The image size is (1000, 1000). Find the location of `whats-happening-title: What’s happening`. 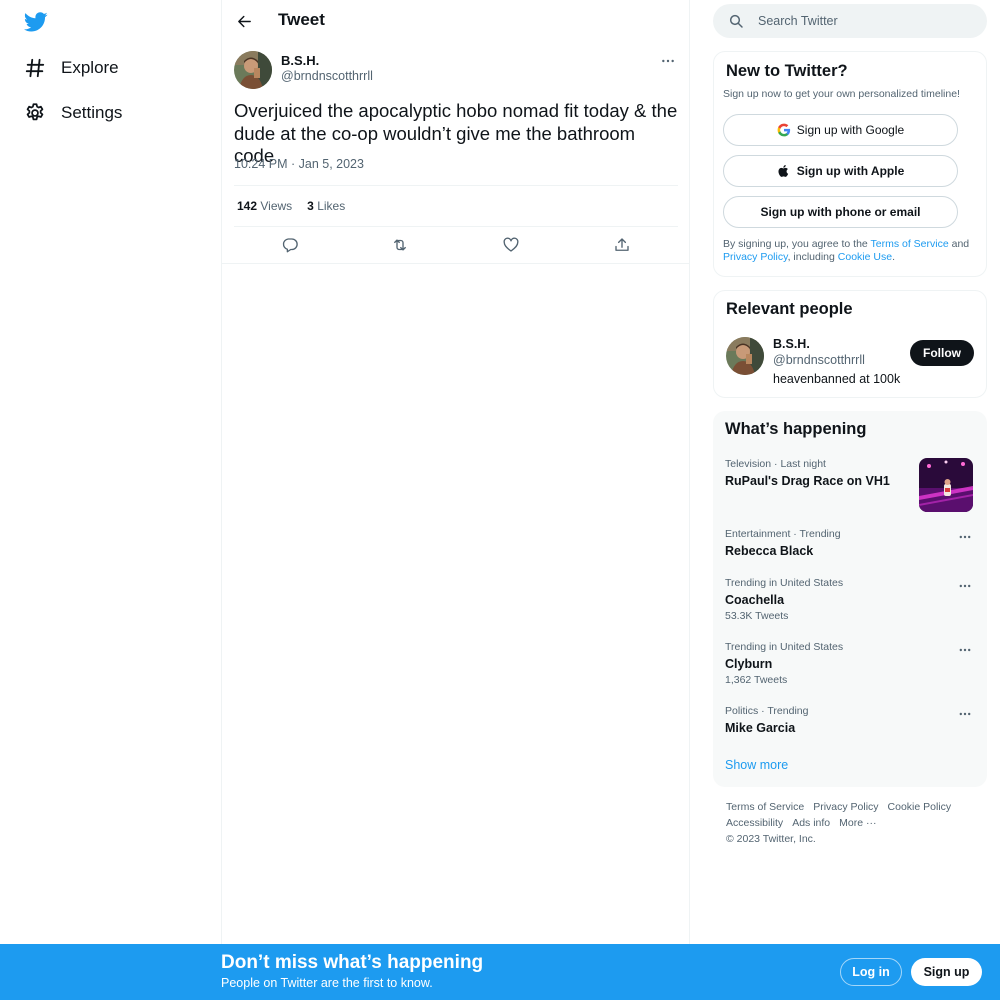

whats-happening-title: What’s happening is located at coordinates (796, 429).